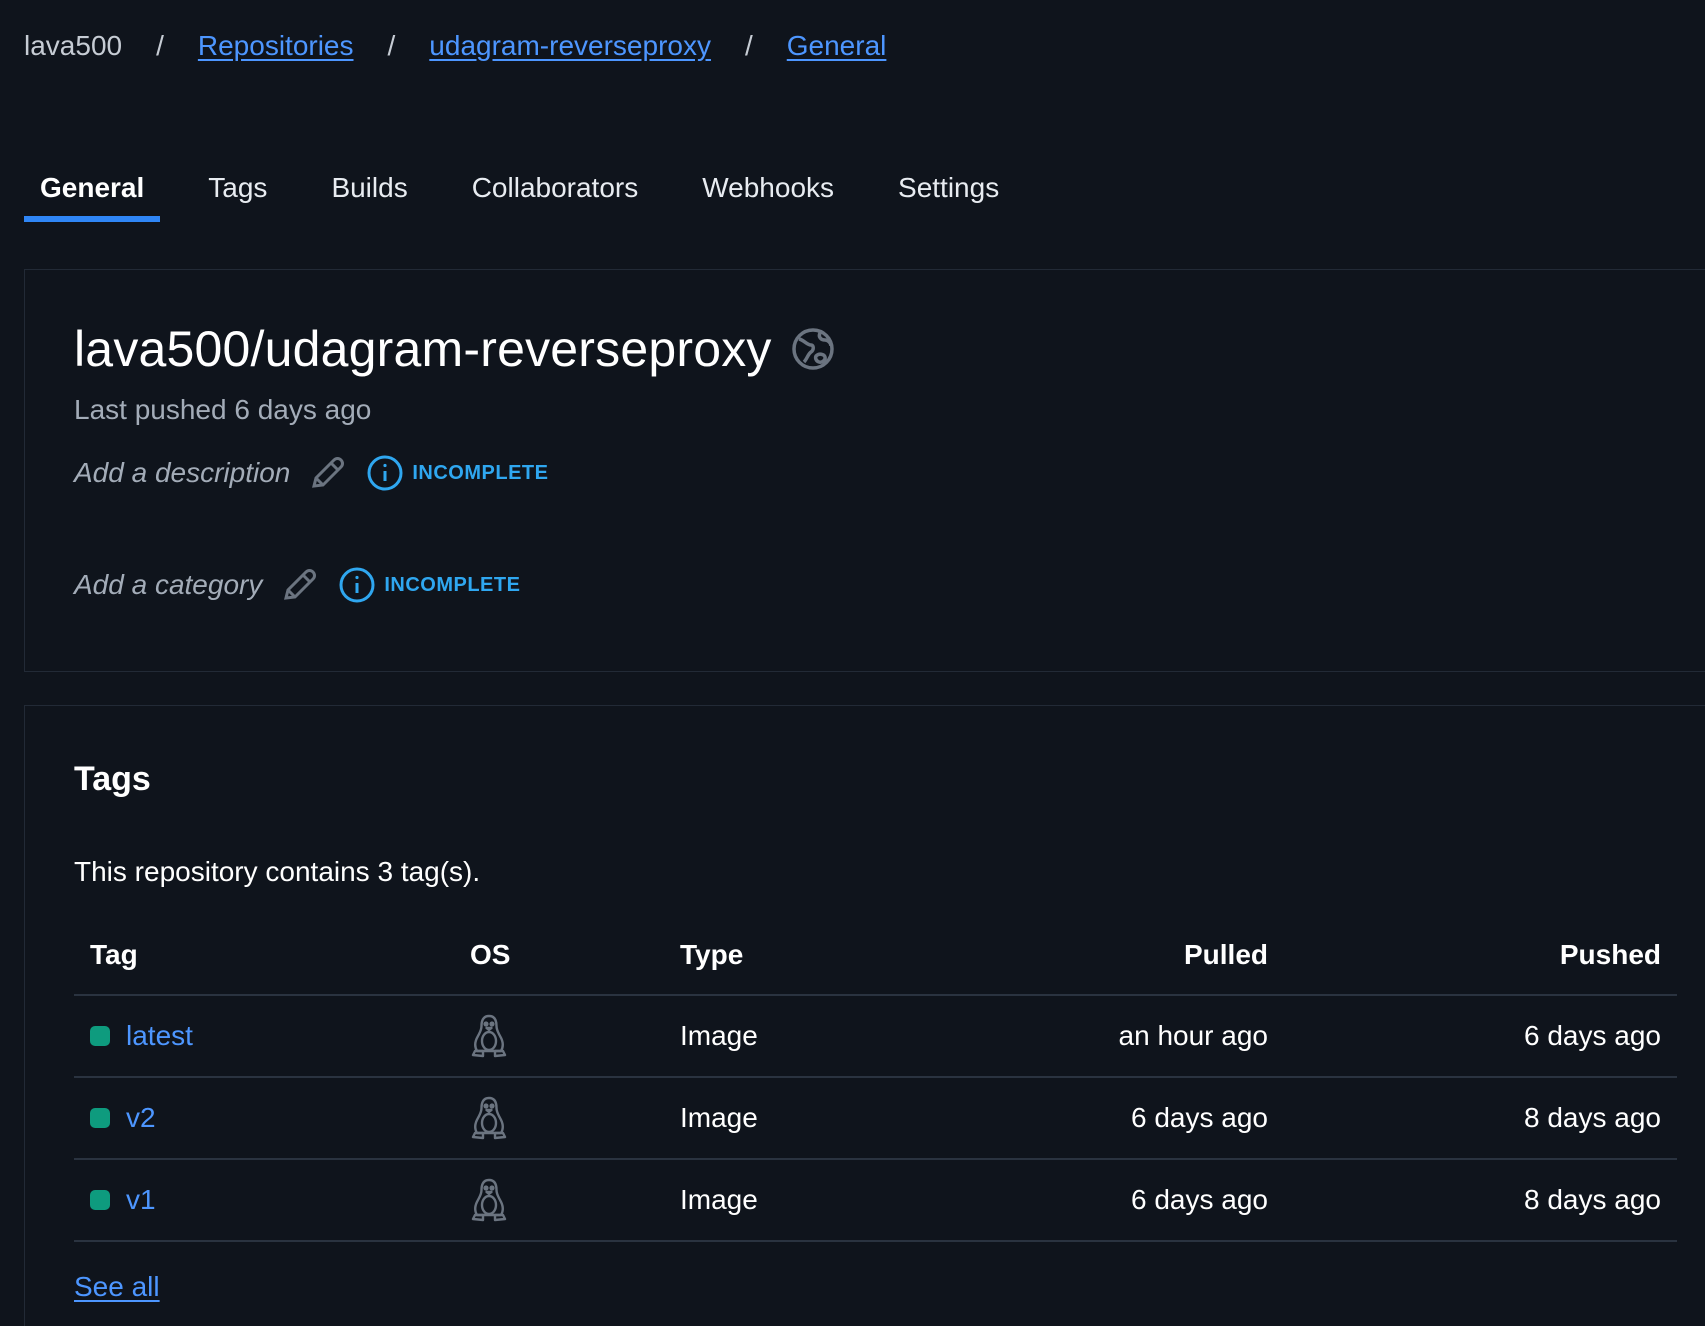 This screenshot has height=1326, width=1705. I want to click on category-row: Add a category INCOMPLETE, so click(297, 585).